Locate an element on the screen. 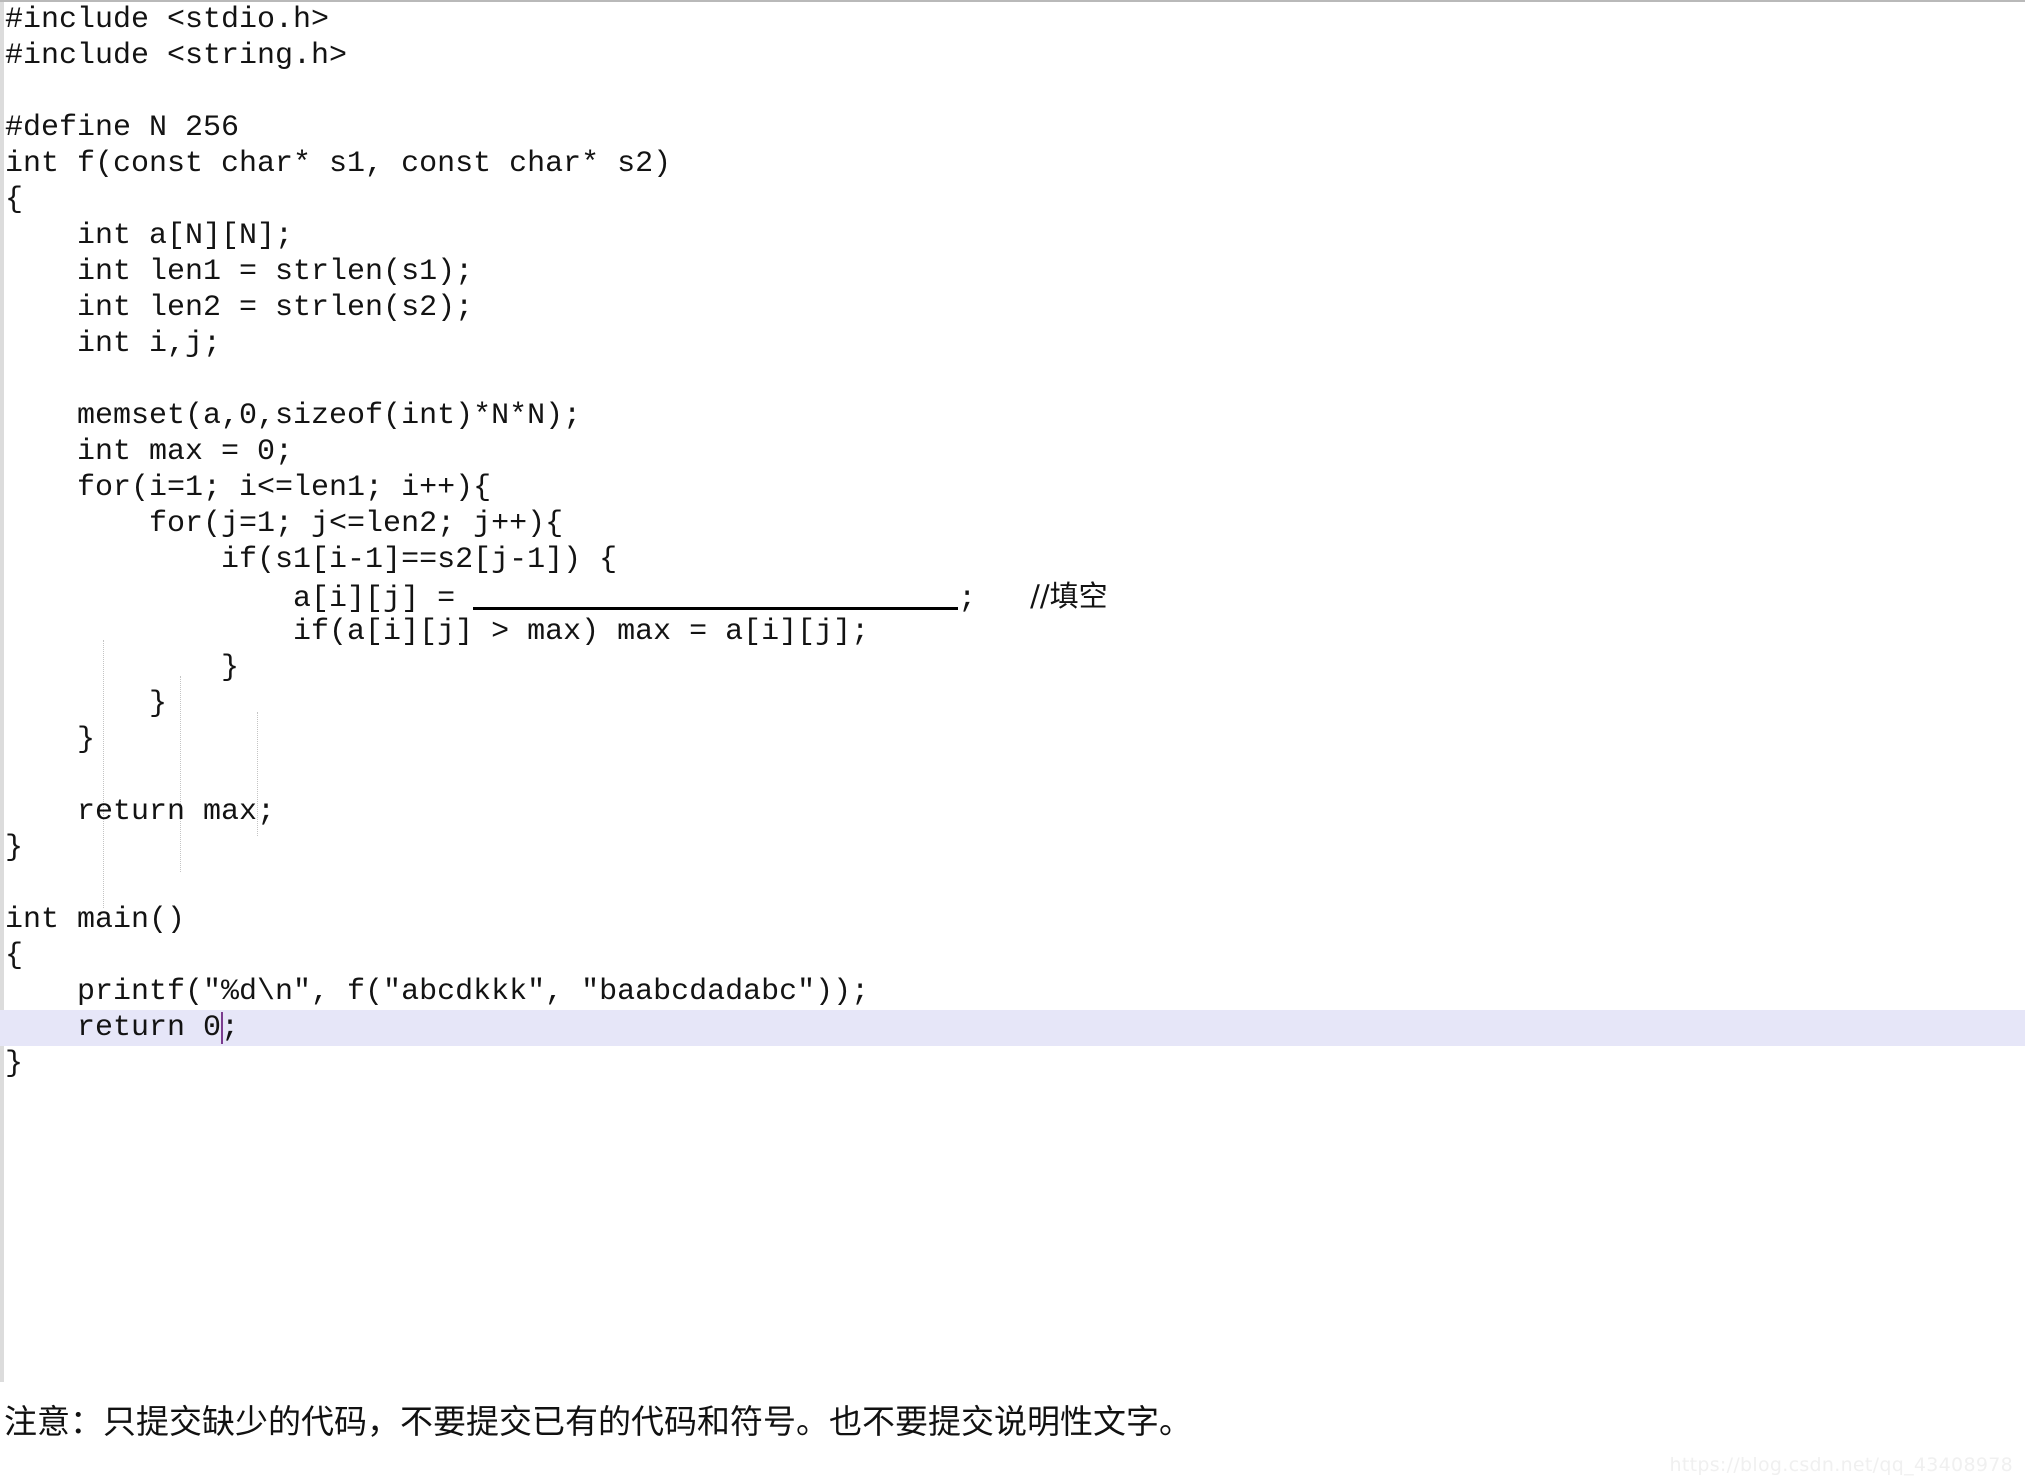 This screenshot has height=1484, width=2025. code-line-text: #define N 256 is located at coordinates (122, 128).